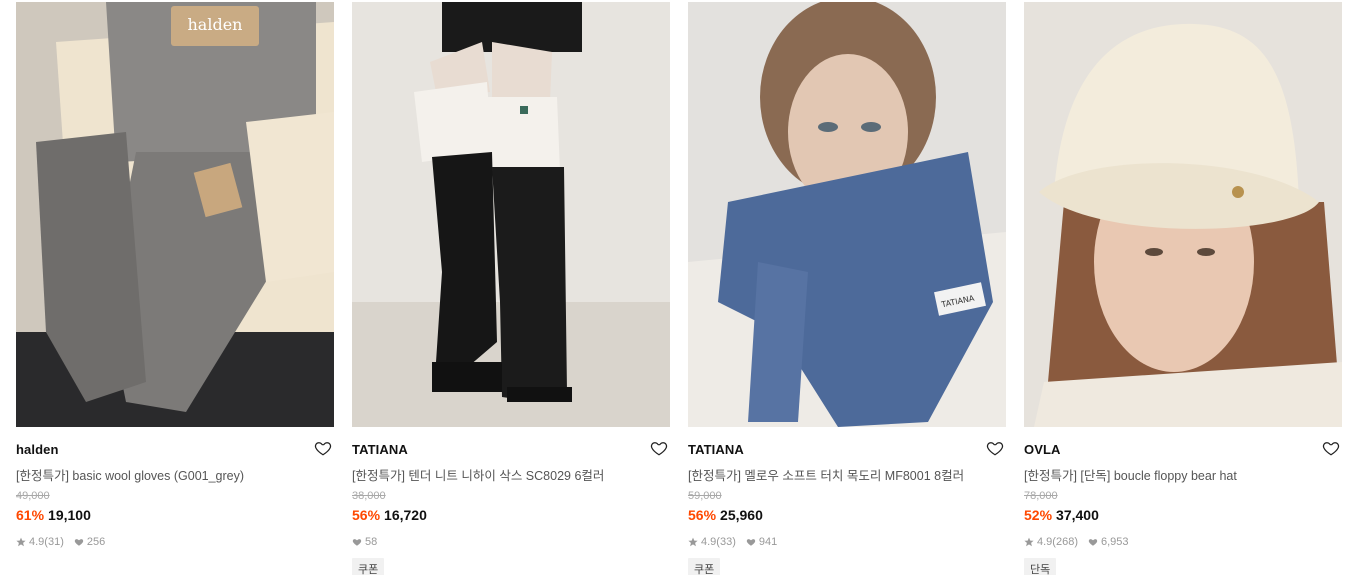  What do you see at coordinates (1040, 566) in the screenshot?
I see `exclusive-badge: 단독` at bounding box center [1040, 566].